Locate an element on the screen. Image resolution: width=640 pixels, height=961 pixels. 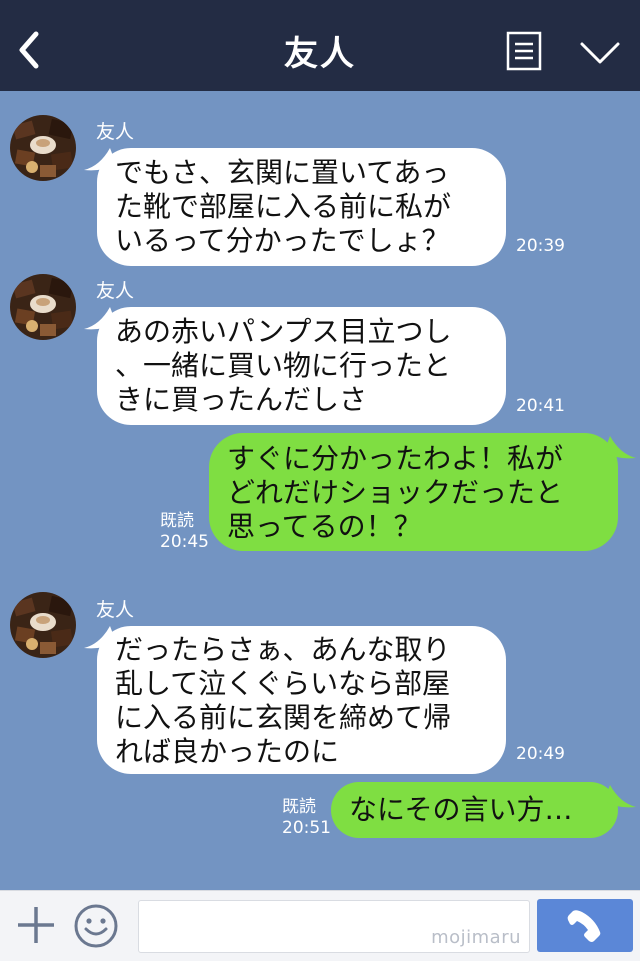
chevron-down-icon is located at coordinates (600, 53).